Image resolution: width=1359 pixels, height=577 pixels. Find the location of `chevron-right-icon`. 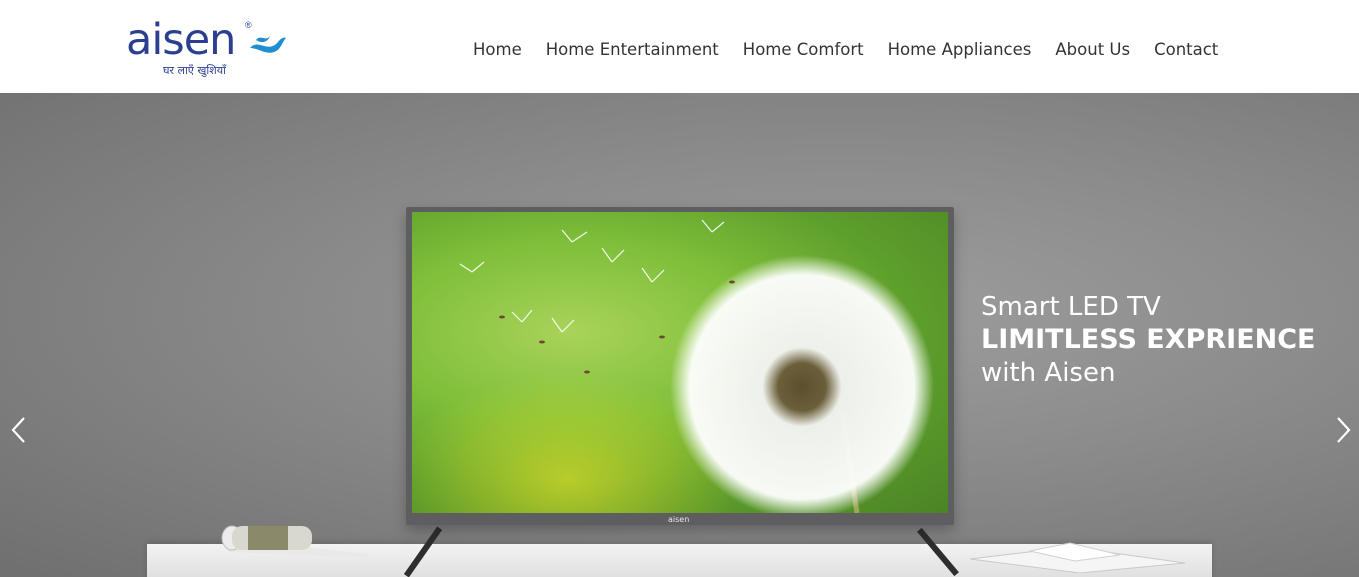

chevron-right-icon is located at coordinates (1343, 430).